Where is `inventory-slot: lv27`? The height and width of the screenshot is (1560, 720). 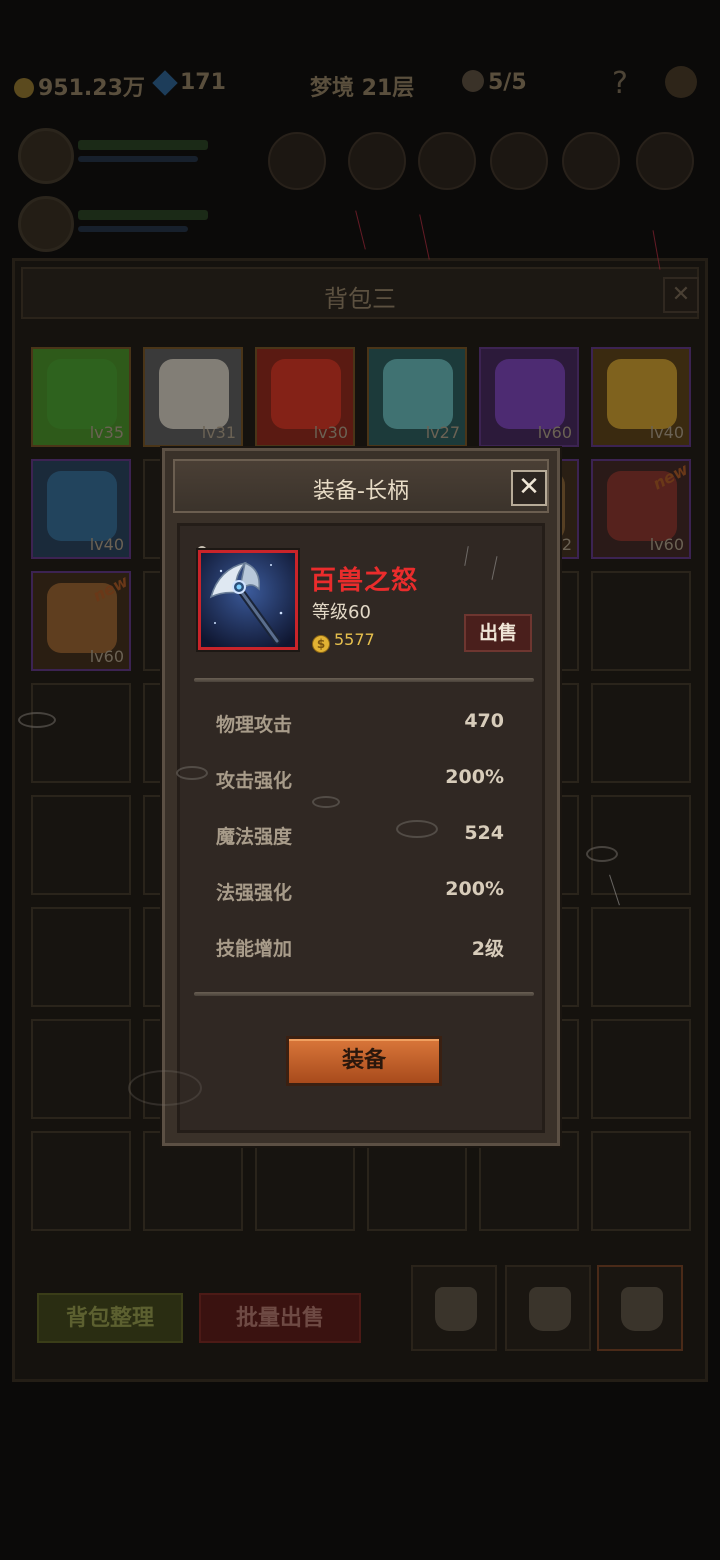 inventory-slot: lv27 is located at coordinates (417, 397).